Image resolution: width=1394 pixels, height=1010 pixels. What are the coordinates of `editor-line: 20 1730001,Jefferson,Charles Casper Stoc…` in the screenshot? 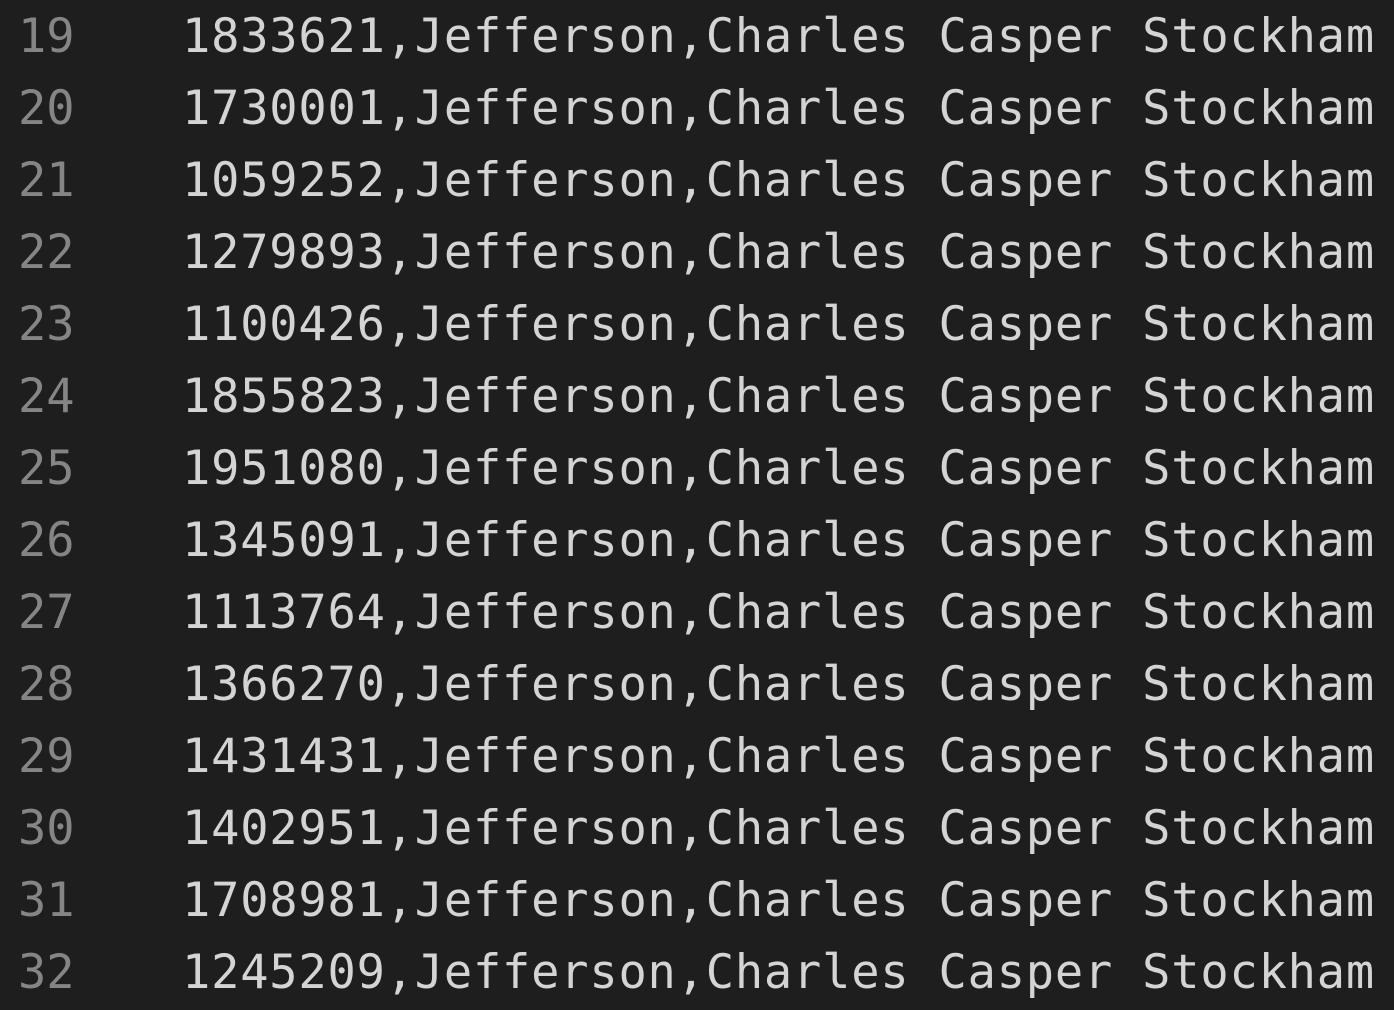 It's located at (697, 108).